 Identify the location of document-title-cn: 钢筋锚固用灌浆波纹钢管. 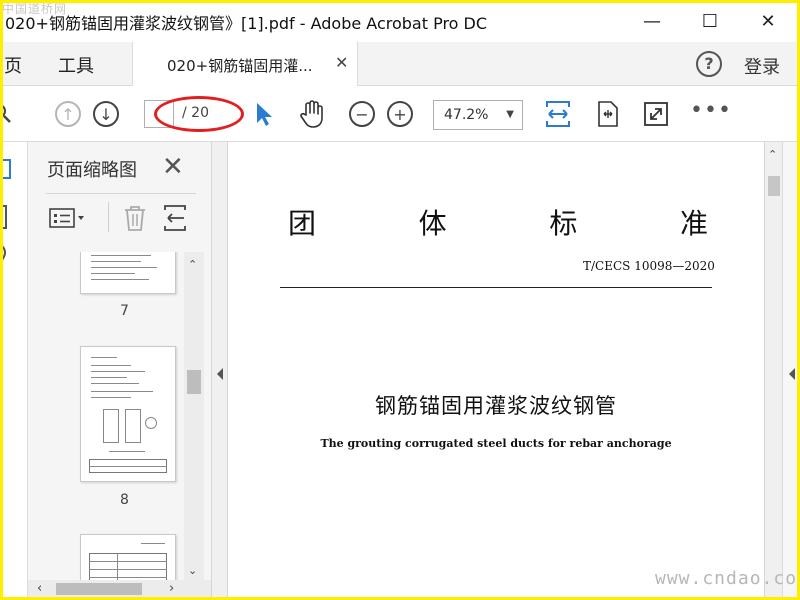
(496, 406).